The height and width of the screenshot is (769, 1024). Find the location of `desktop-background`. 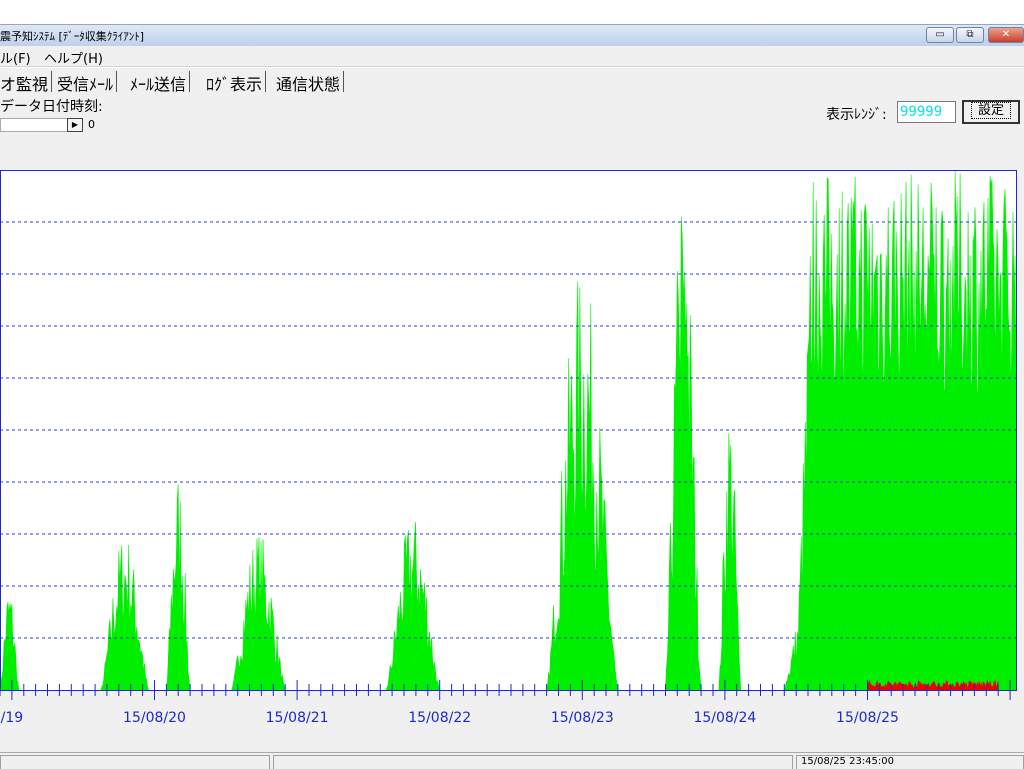

desktop-background is located at coordinates (512, 12).